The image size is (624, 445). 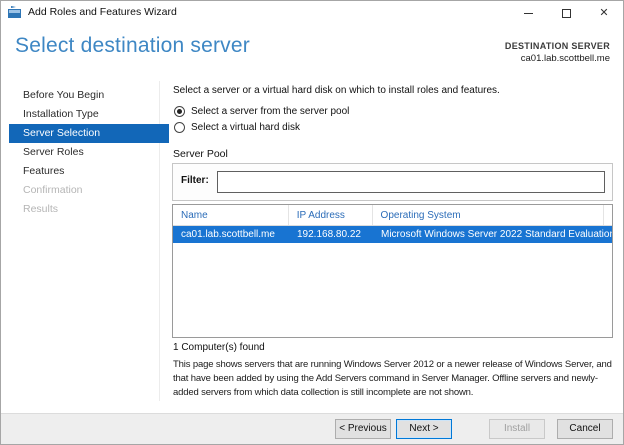 I want to click on radio-option-server-pool-label: Select a server from the server pool, so click(x=270, y=111).